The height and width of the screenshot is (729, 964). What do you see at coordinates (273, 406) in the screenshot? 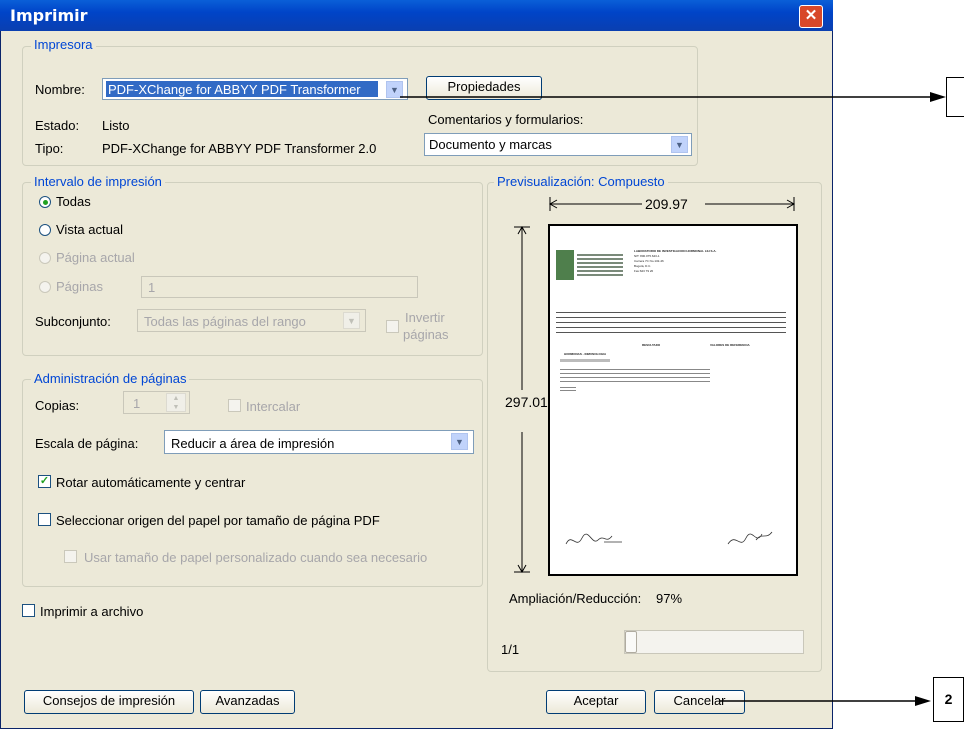
I see `collate-label: Intercalar` at bounding box center [273, 406].